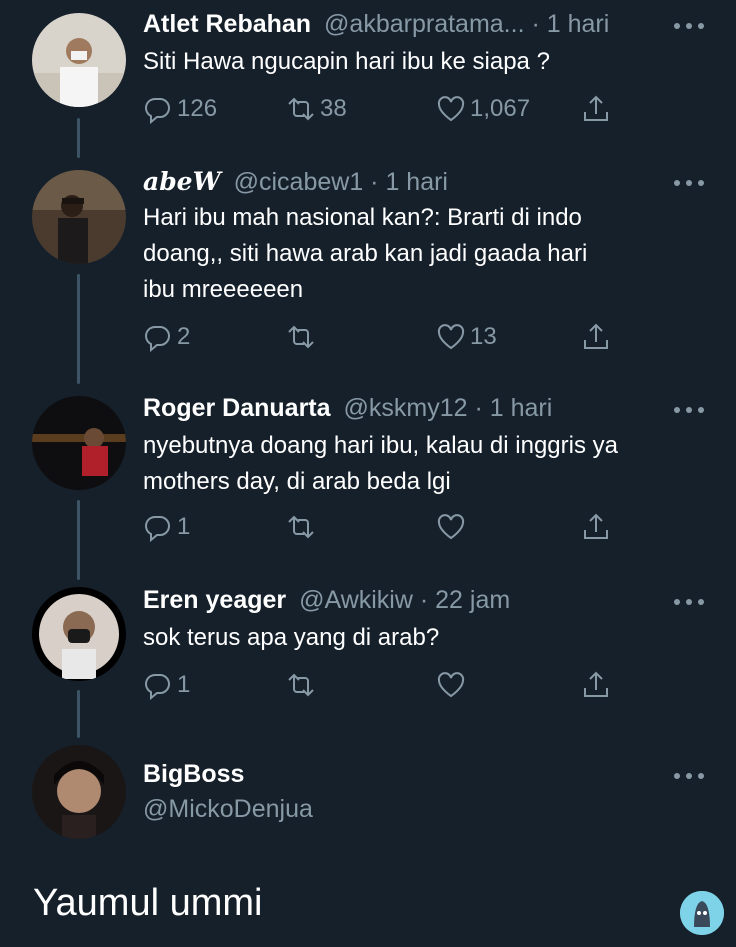 Image resolution: width=736 pixels, height=947 pixels. What do you see at coordinates (346, 61) in the screenshot?
I see `tweet-text-line: Siti Hawa ngucapin hari ibu ke siapa ?` at bounding box center [346, 61].